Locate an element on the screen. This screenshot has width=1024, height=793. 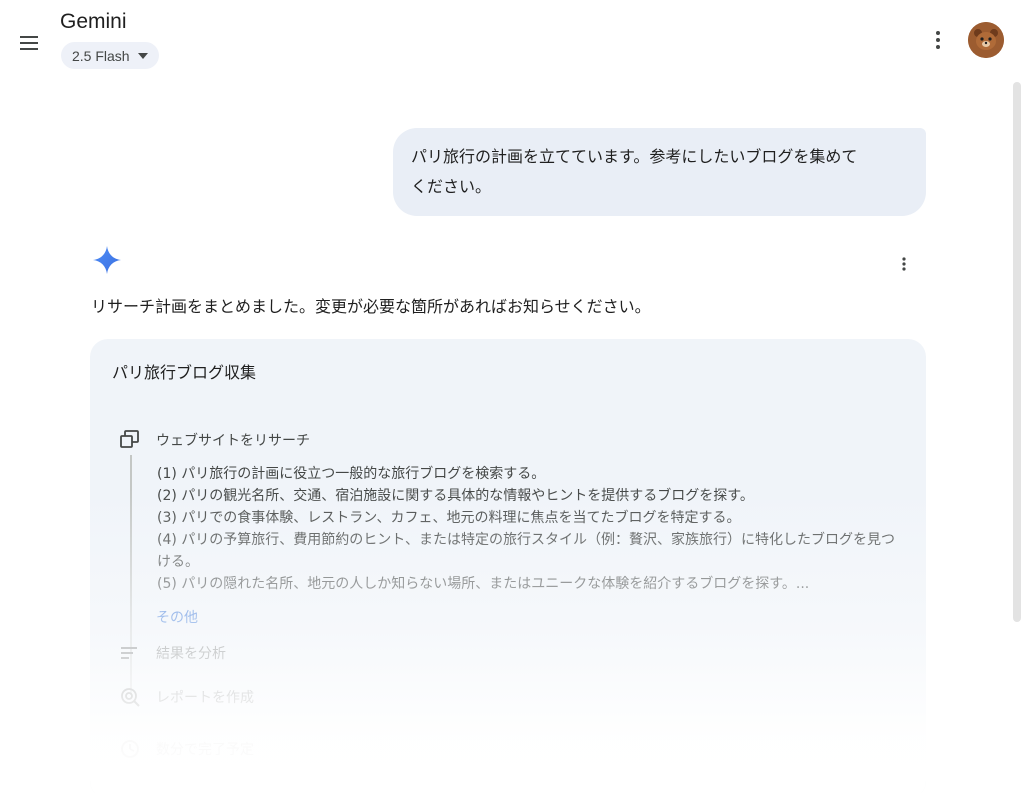
step-label-analyze: 結果を分析 is located at coordinates (191, 654).